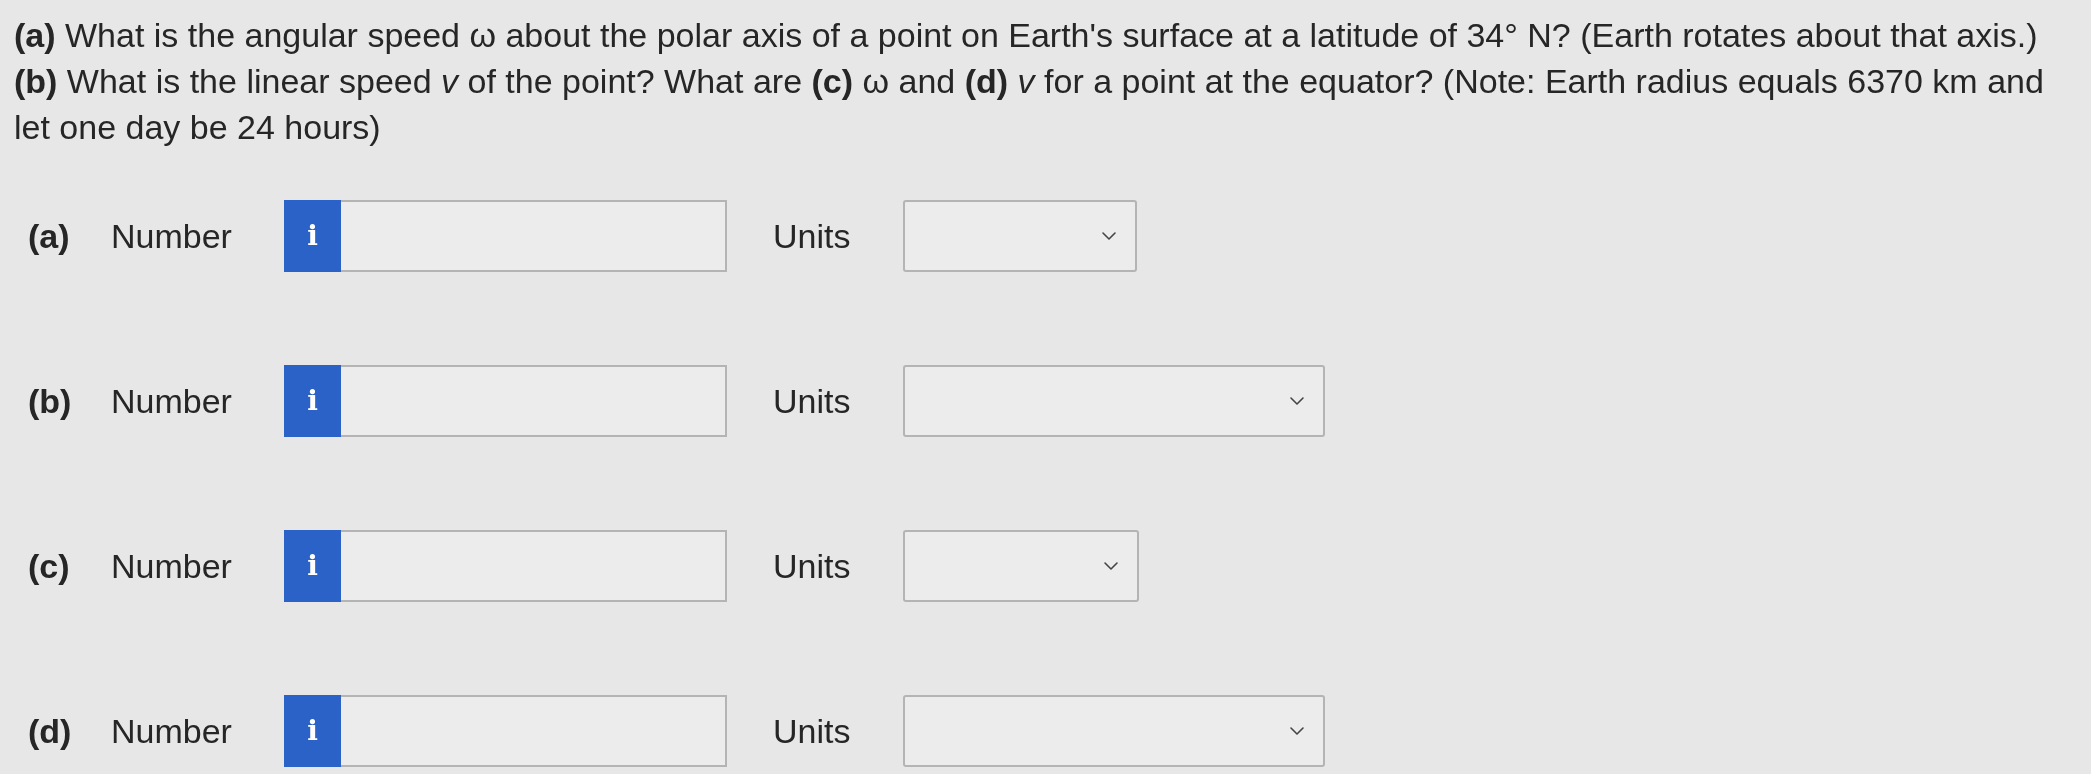 The height and width of the screenshot is (774, 2091). What do you see at coordinates (1029, 104) in the screenshot?
I see `question-text: (b) What is the linear speed v of the point? What are (c) ω and (d) v for a point at the equator? (Note: Earth radius equals 6370 km and let one day be 24 hours)` at bounding box center [1029, 104].